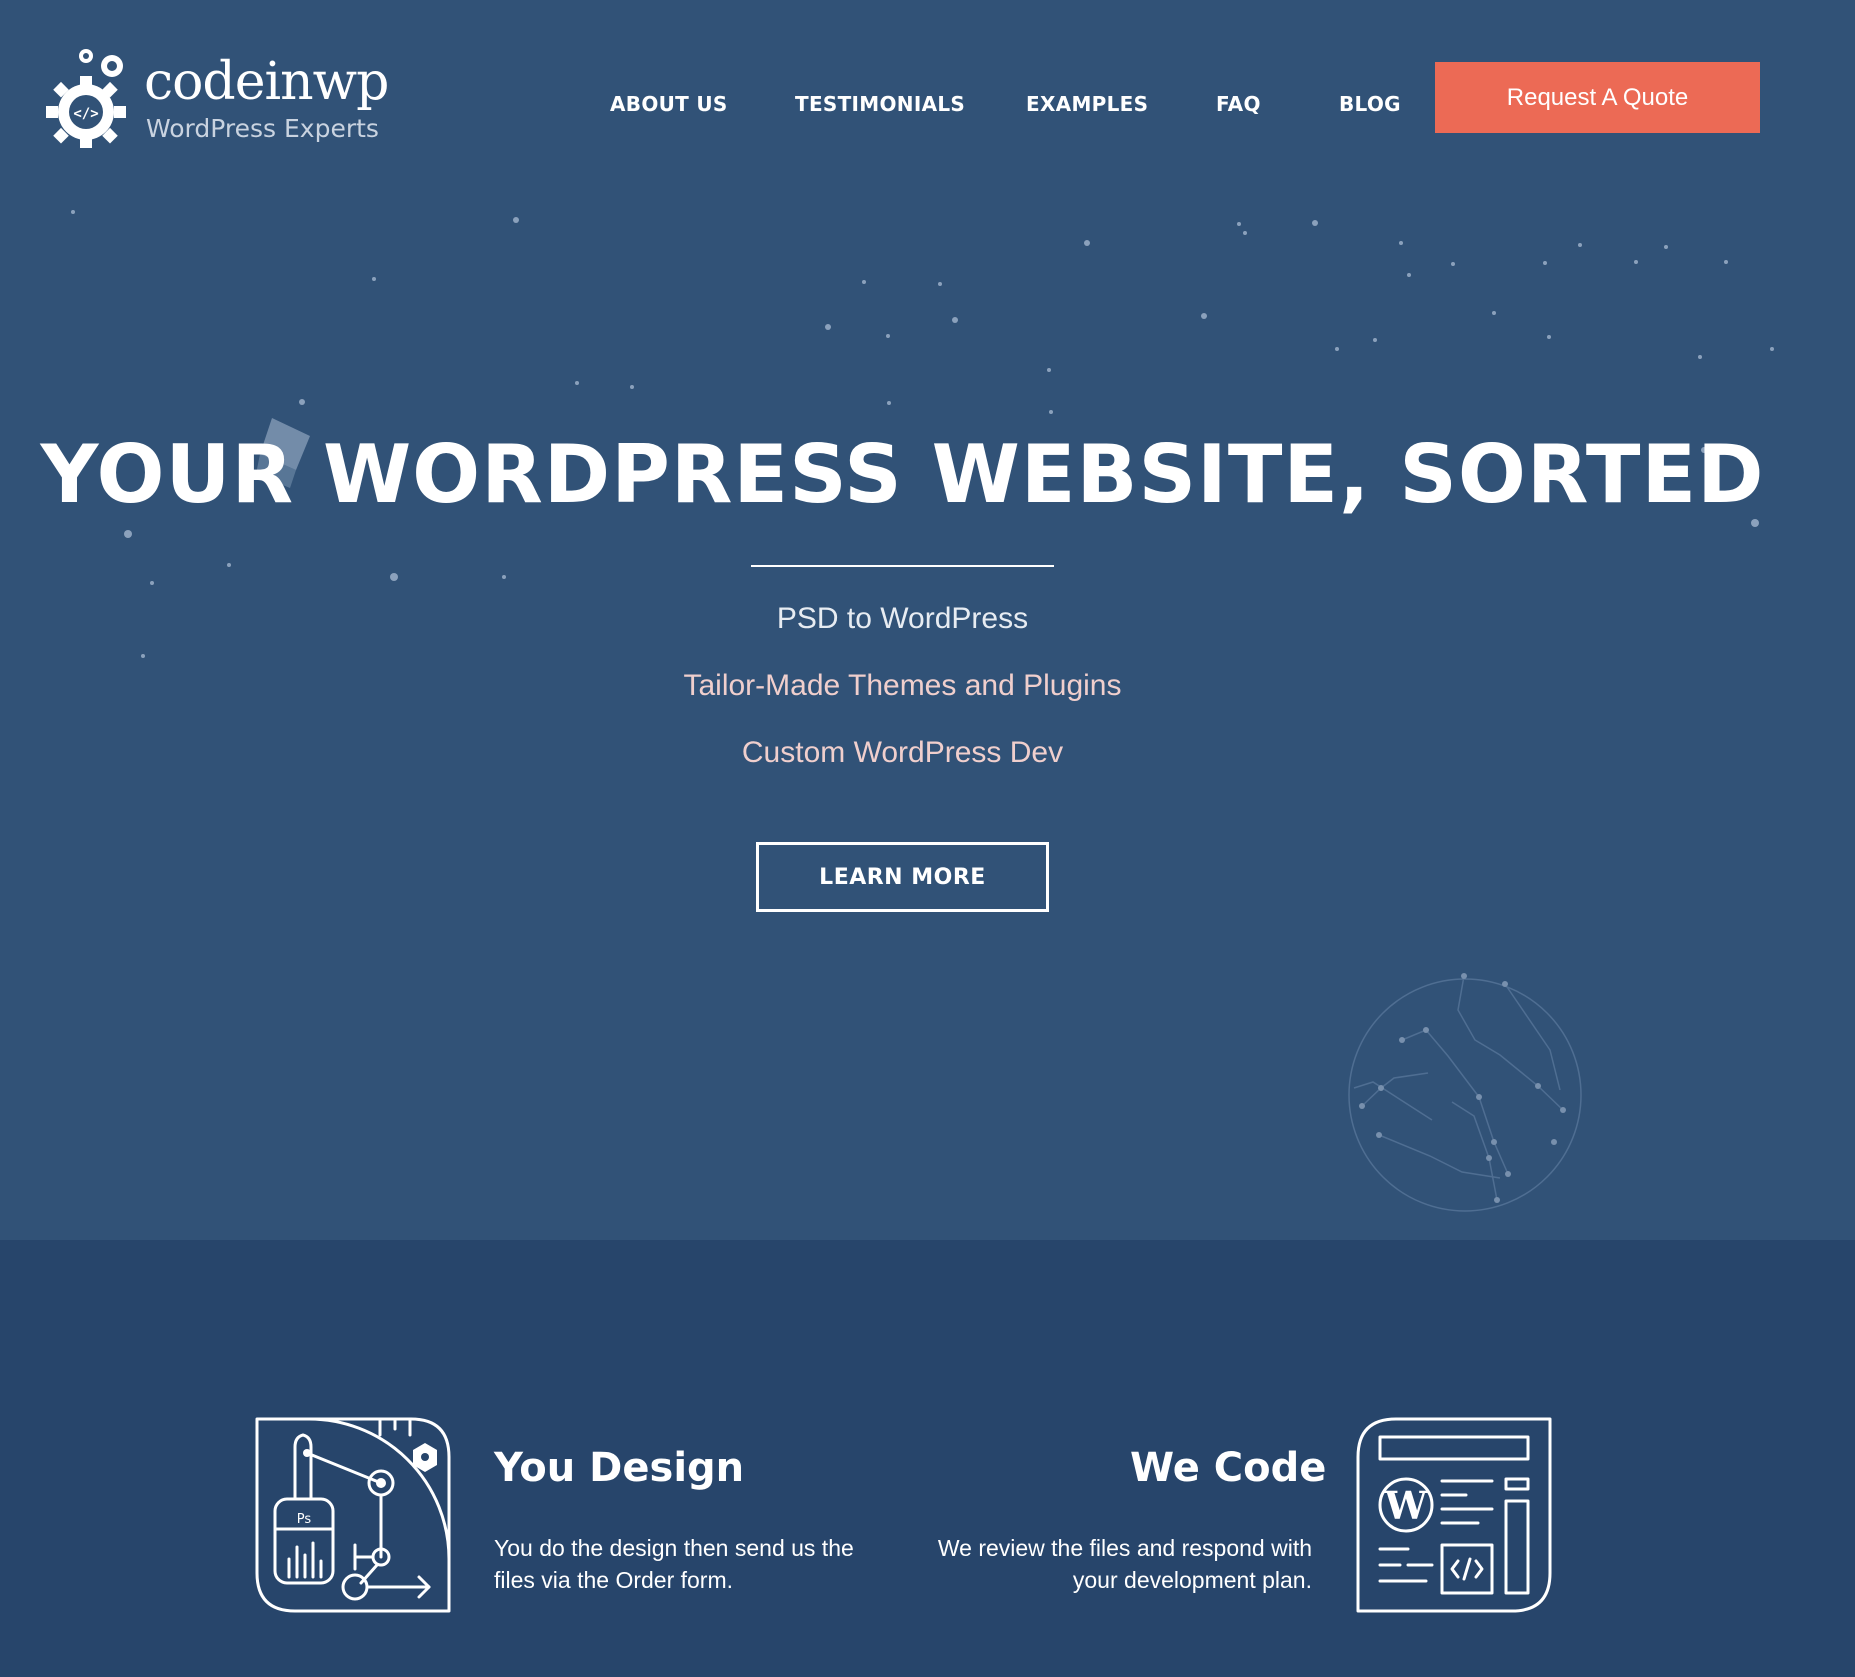 This screenshot has width=1855, height=1677. Describe the element at coordinates (1465, 1092) in the screenshot. I see `globe-decoration` at that location.